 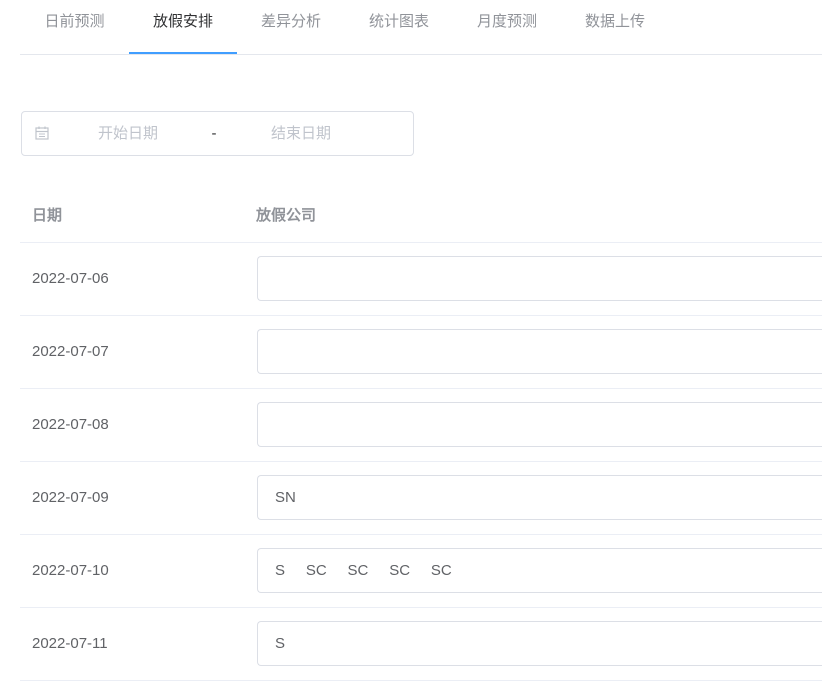 What do you see at coordinates (70, 570) in the screenshot?
I see `row-date: 2022-07-10` at bounding box center [70, 570].